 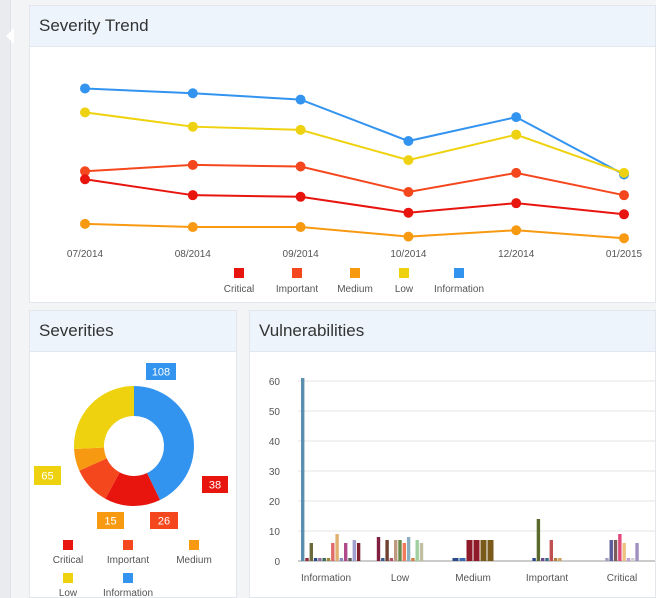 I want to click on x-tick-label: 07/2014, so click(x=85, y=254).